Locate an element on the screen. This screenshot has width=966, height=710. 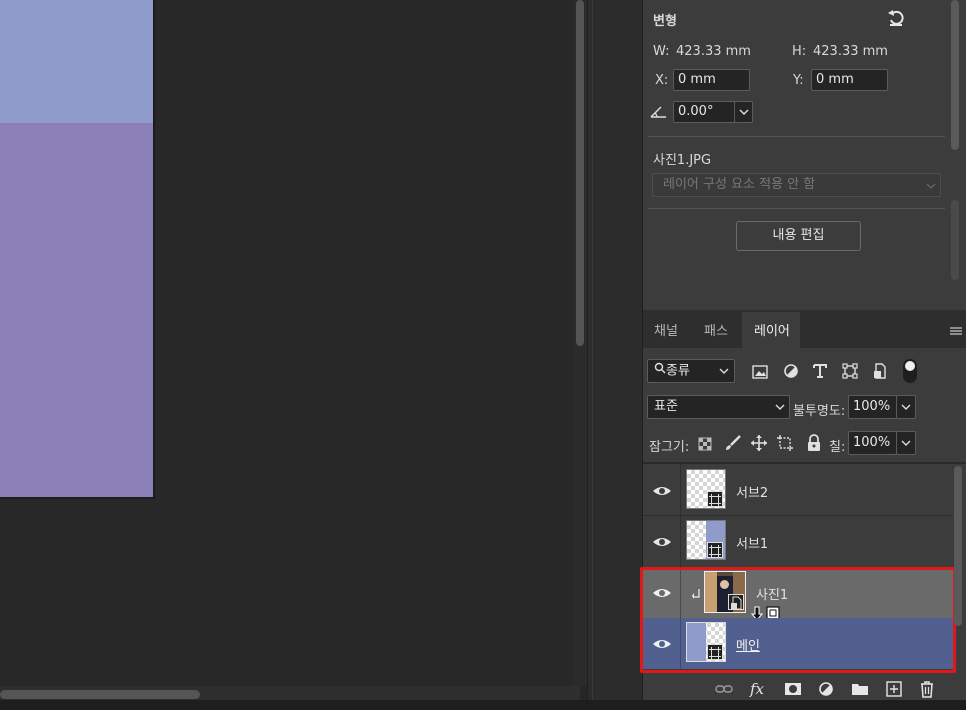
smart-object-file-name: 사진1.JPG is located at coordinates (682, 160).